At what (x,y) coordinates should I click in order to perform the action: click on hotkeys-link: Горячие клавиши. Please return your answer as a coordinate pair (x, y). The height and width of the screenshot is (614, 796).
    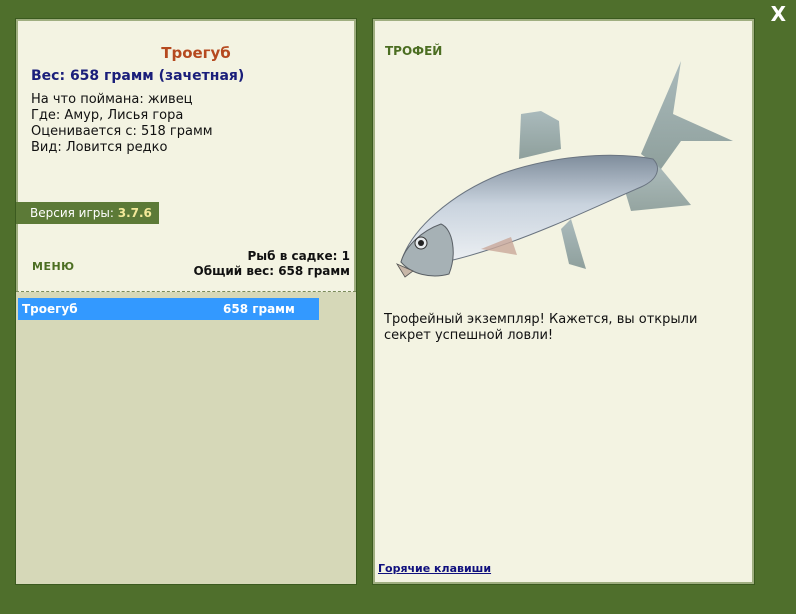
    Looking at the image, I should click on (434, 568).